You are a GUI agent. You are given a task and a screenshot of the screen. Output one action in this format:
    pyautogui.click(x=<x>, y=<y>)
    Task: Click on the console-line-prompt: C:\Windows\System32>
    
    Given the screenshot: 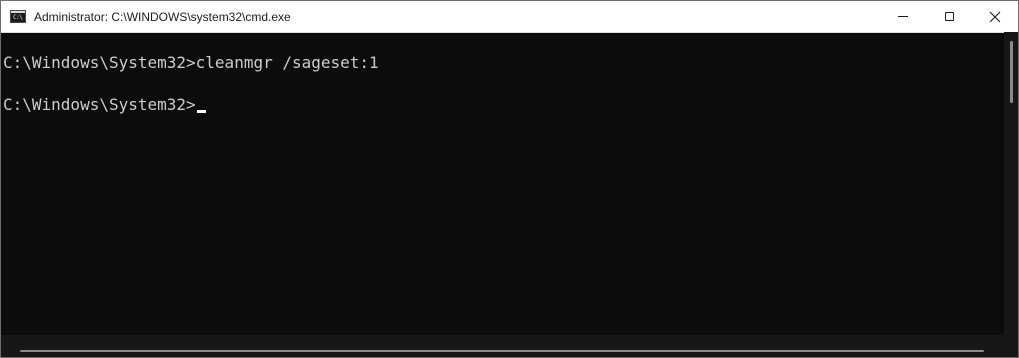 What is the action you would take?
    pyautogui.click(x=503, y=104)
    